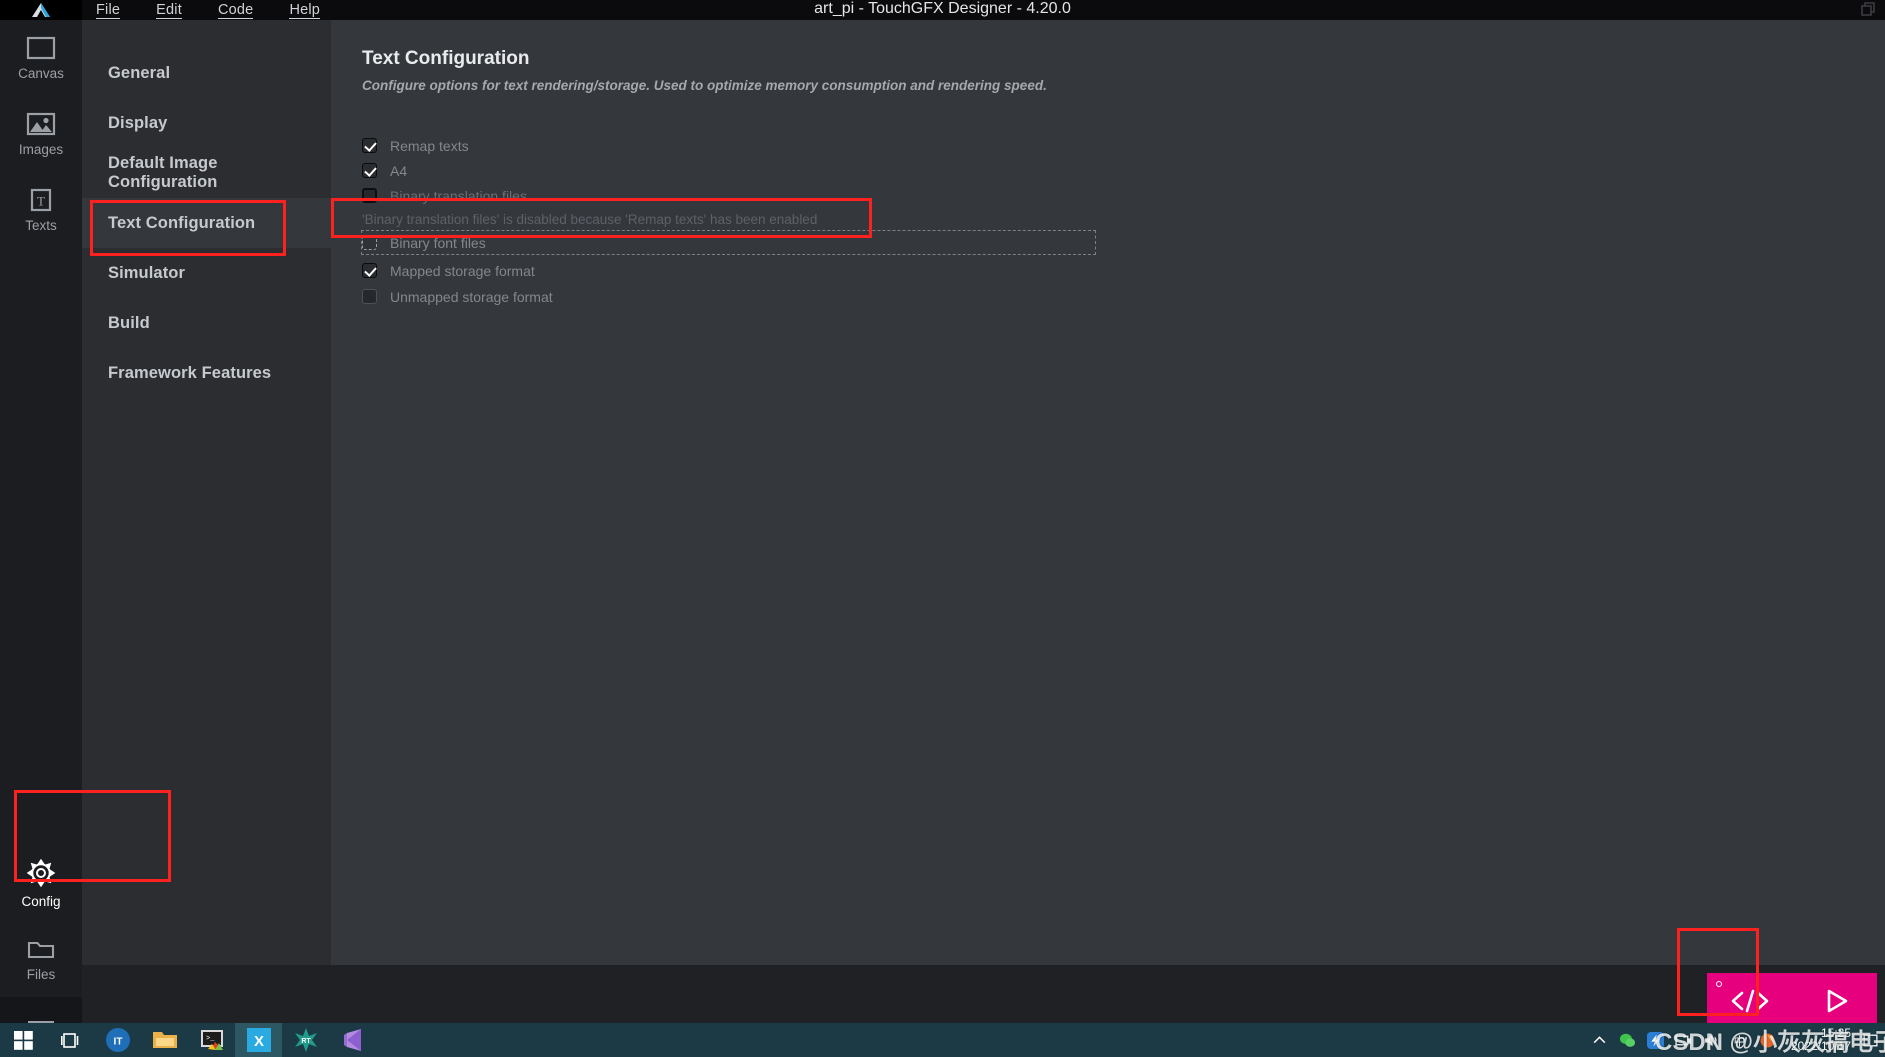 Image resolution: width=1885 pixels, height=1057 pixels. I want to click on task-view-icon, so click(69, 1040).